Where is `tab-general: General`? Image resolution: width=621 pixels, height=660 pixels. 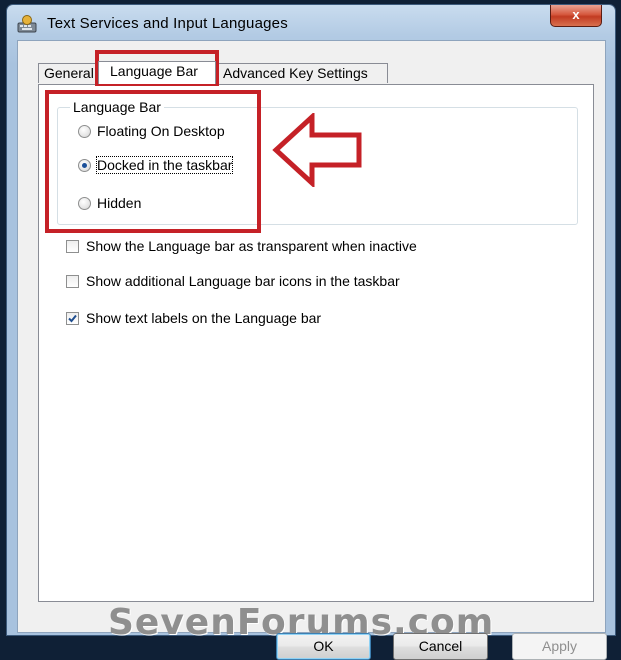 tab-general: General is located at coordinates (69, 73).